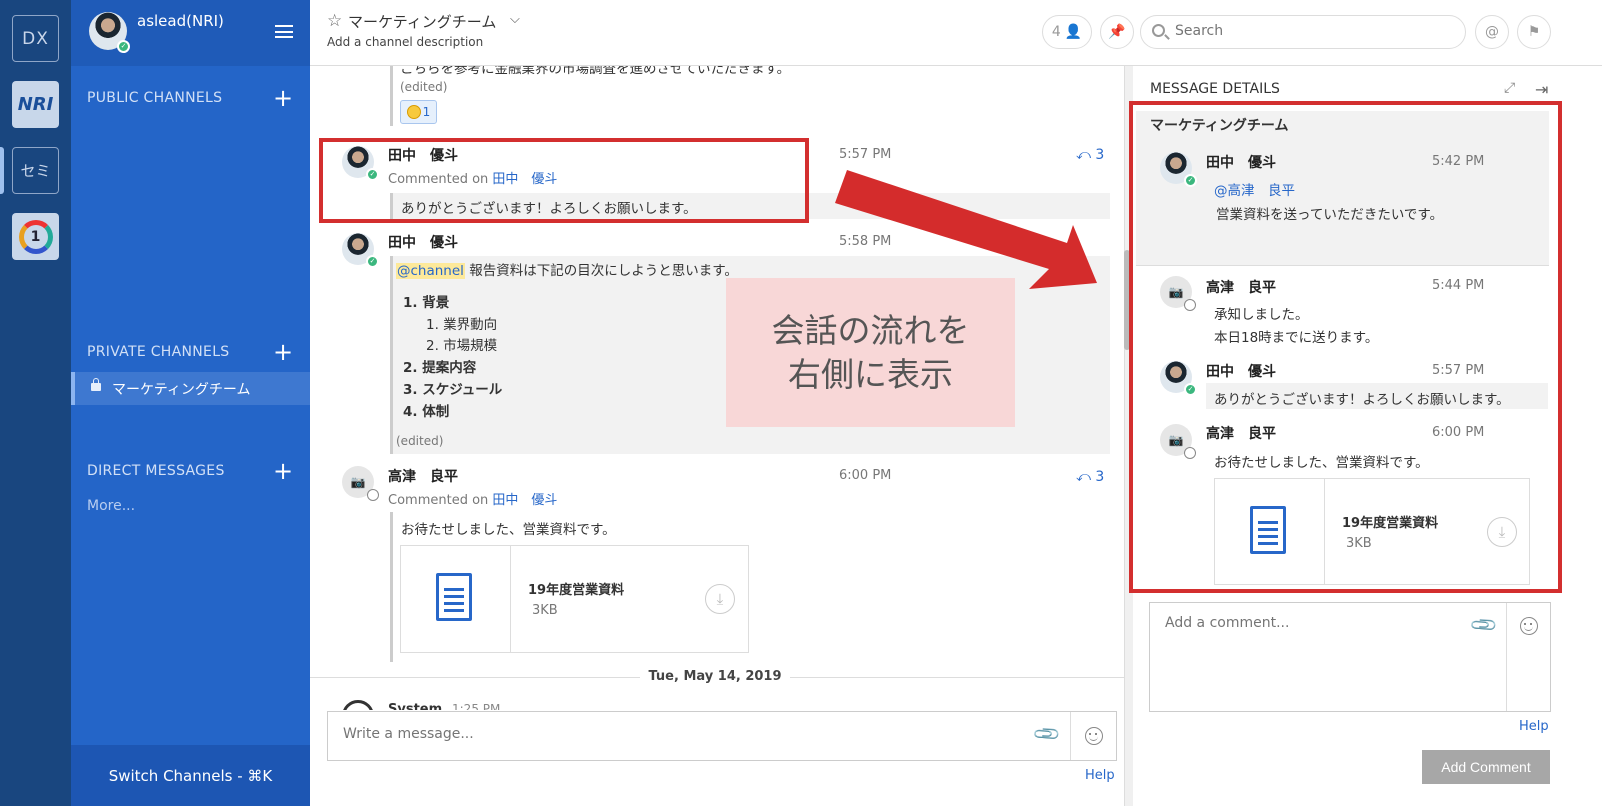  What do you see at coordinates (564, 180) in the screenshot?
I see `annotation-highlight-box` at bounding box center [564, 180].